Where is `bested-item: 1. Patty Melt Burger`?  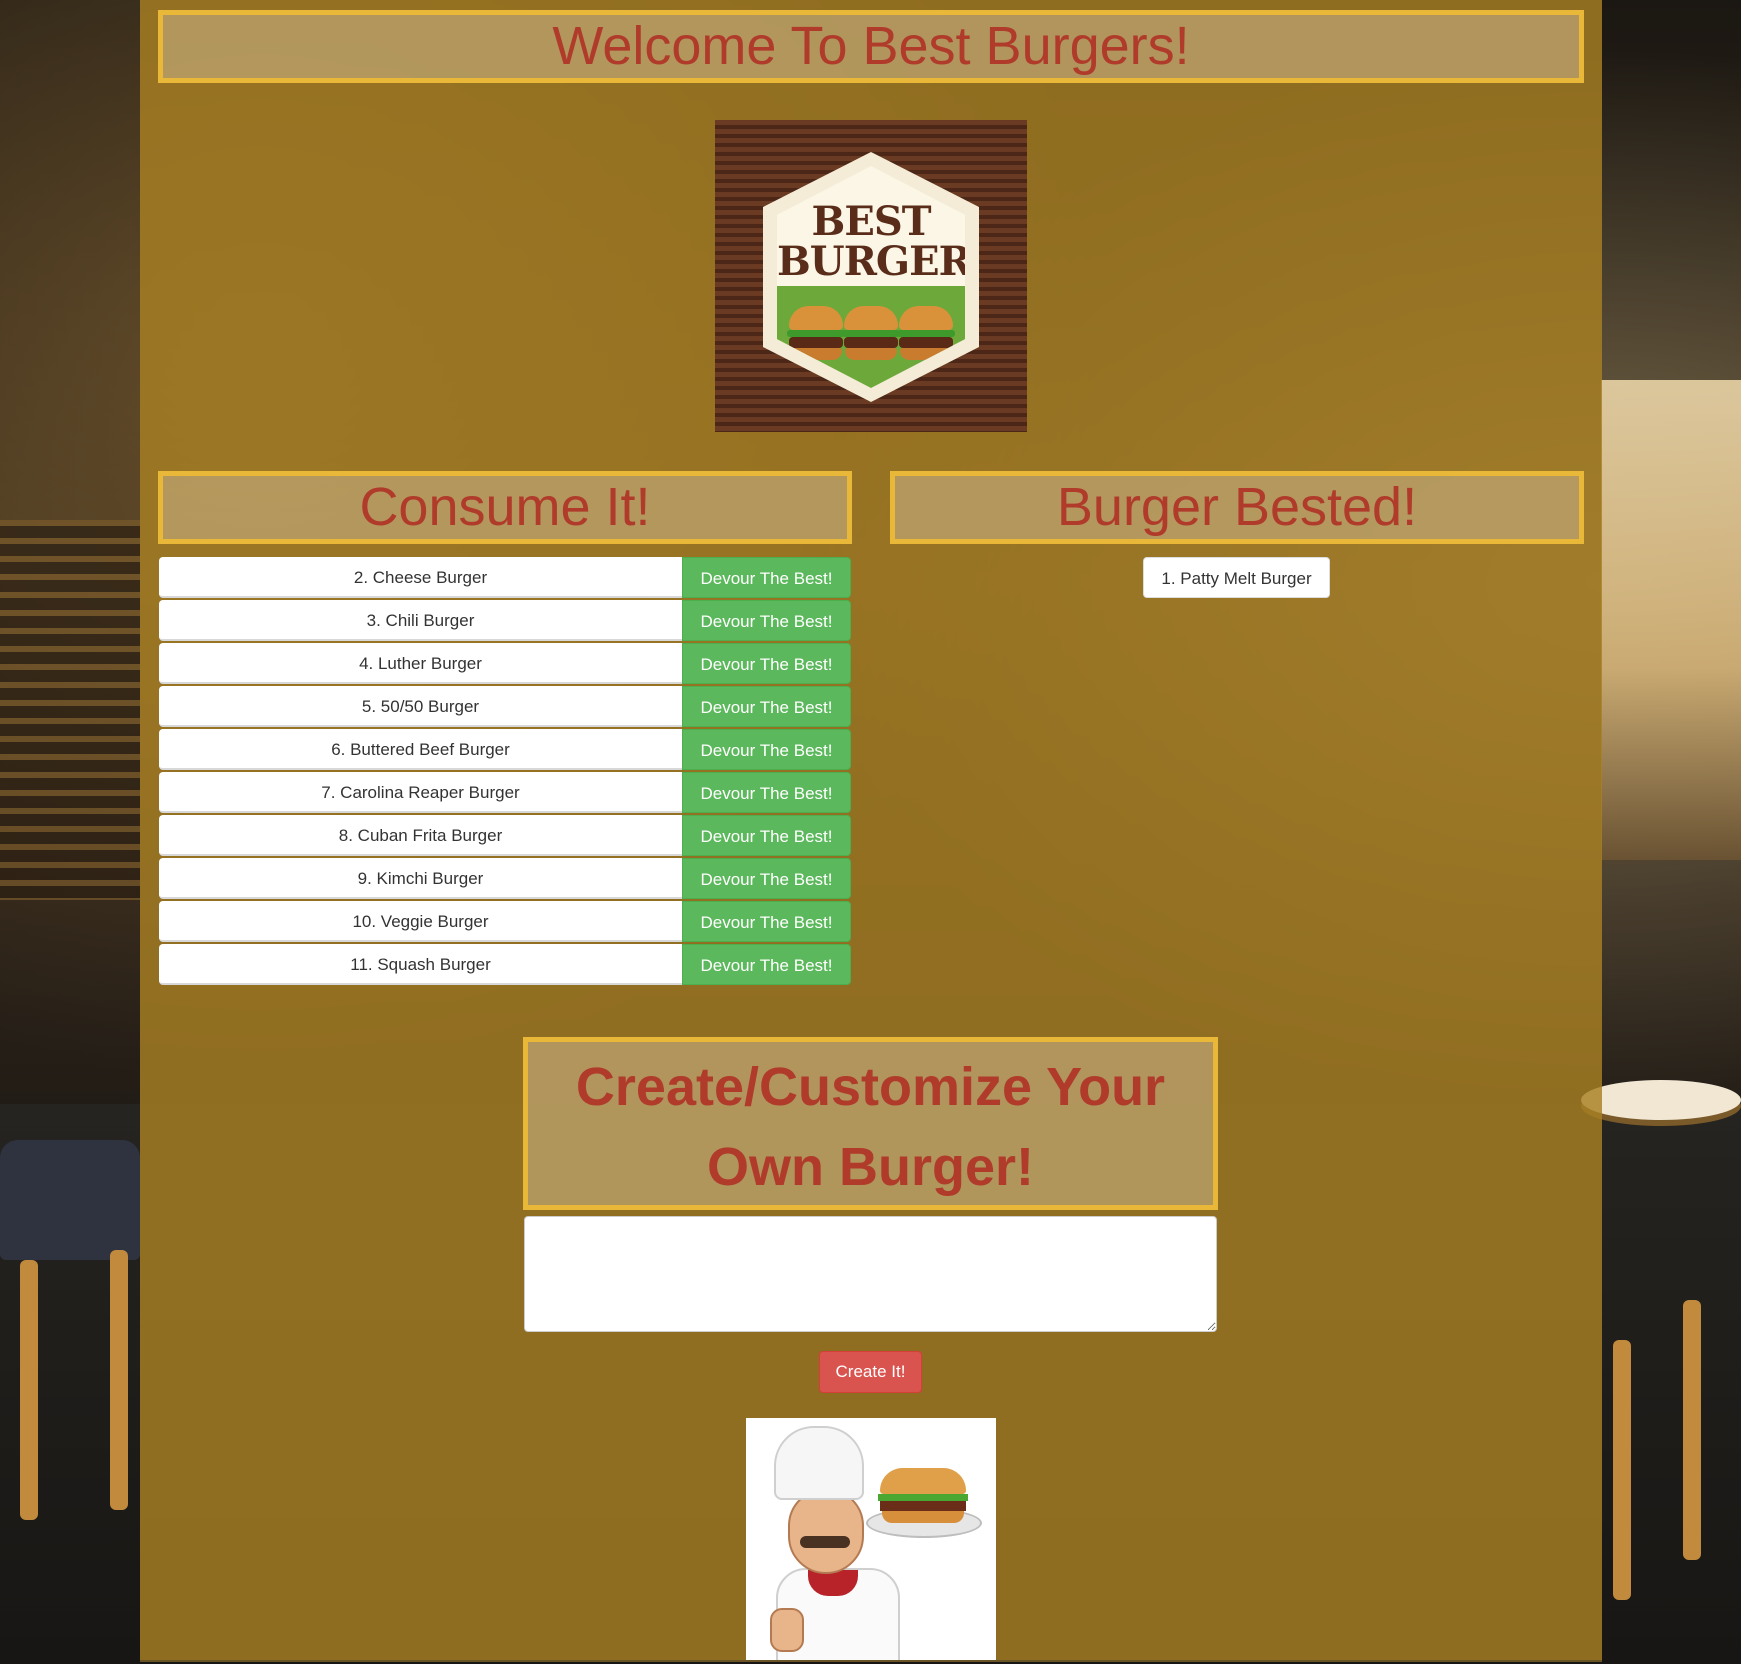 bested-item: 1. Patty Melt Burger is located at coordinates (1236, 577).